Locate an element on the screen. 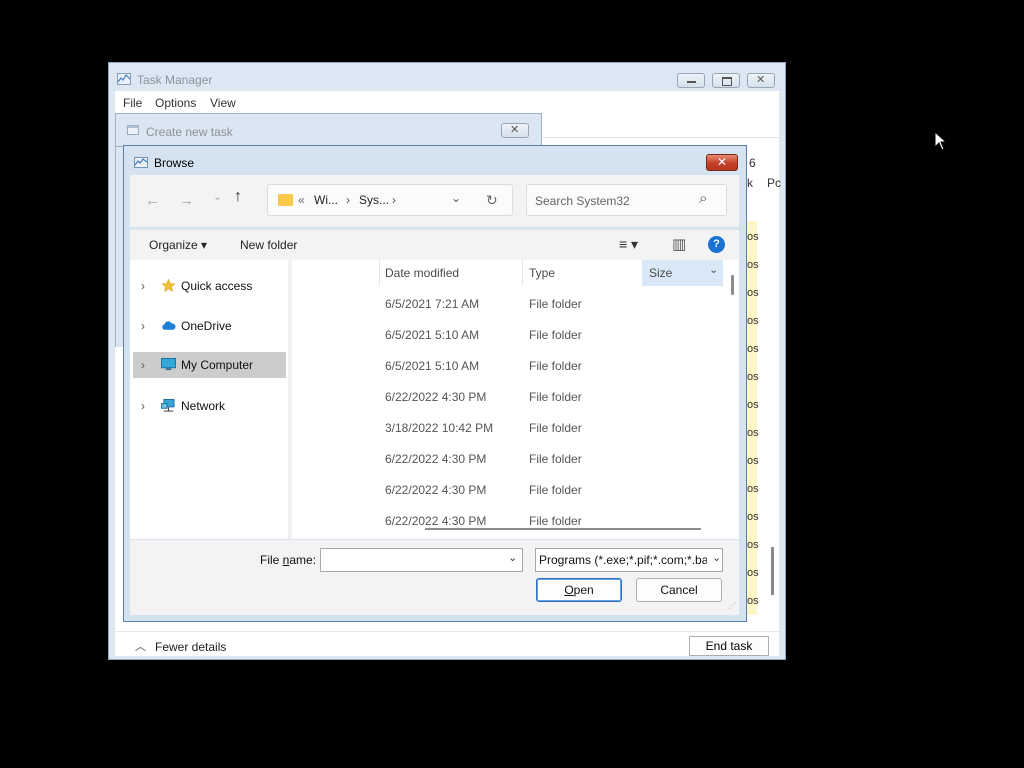  help-icon: ? is located at coordinates (716, 244).